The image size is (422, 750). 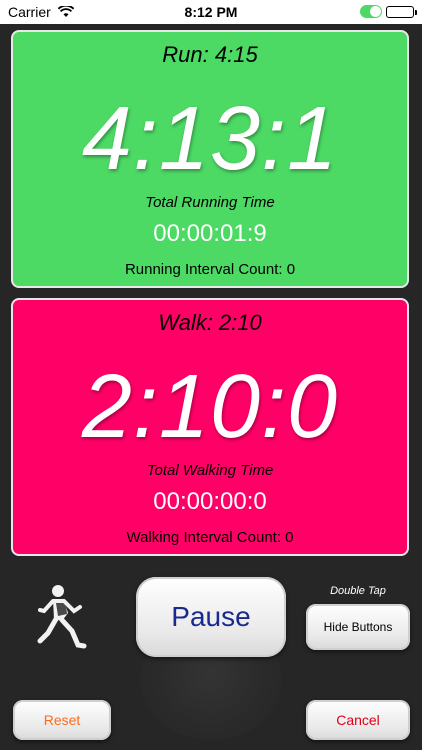 I want to click on walking-interval-count: Walking Interval Count: 0, so click(x=210, y=537).